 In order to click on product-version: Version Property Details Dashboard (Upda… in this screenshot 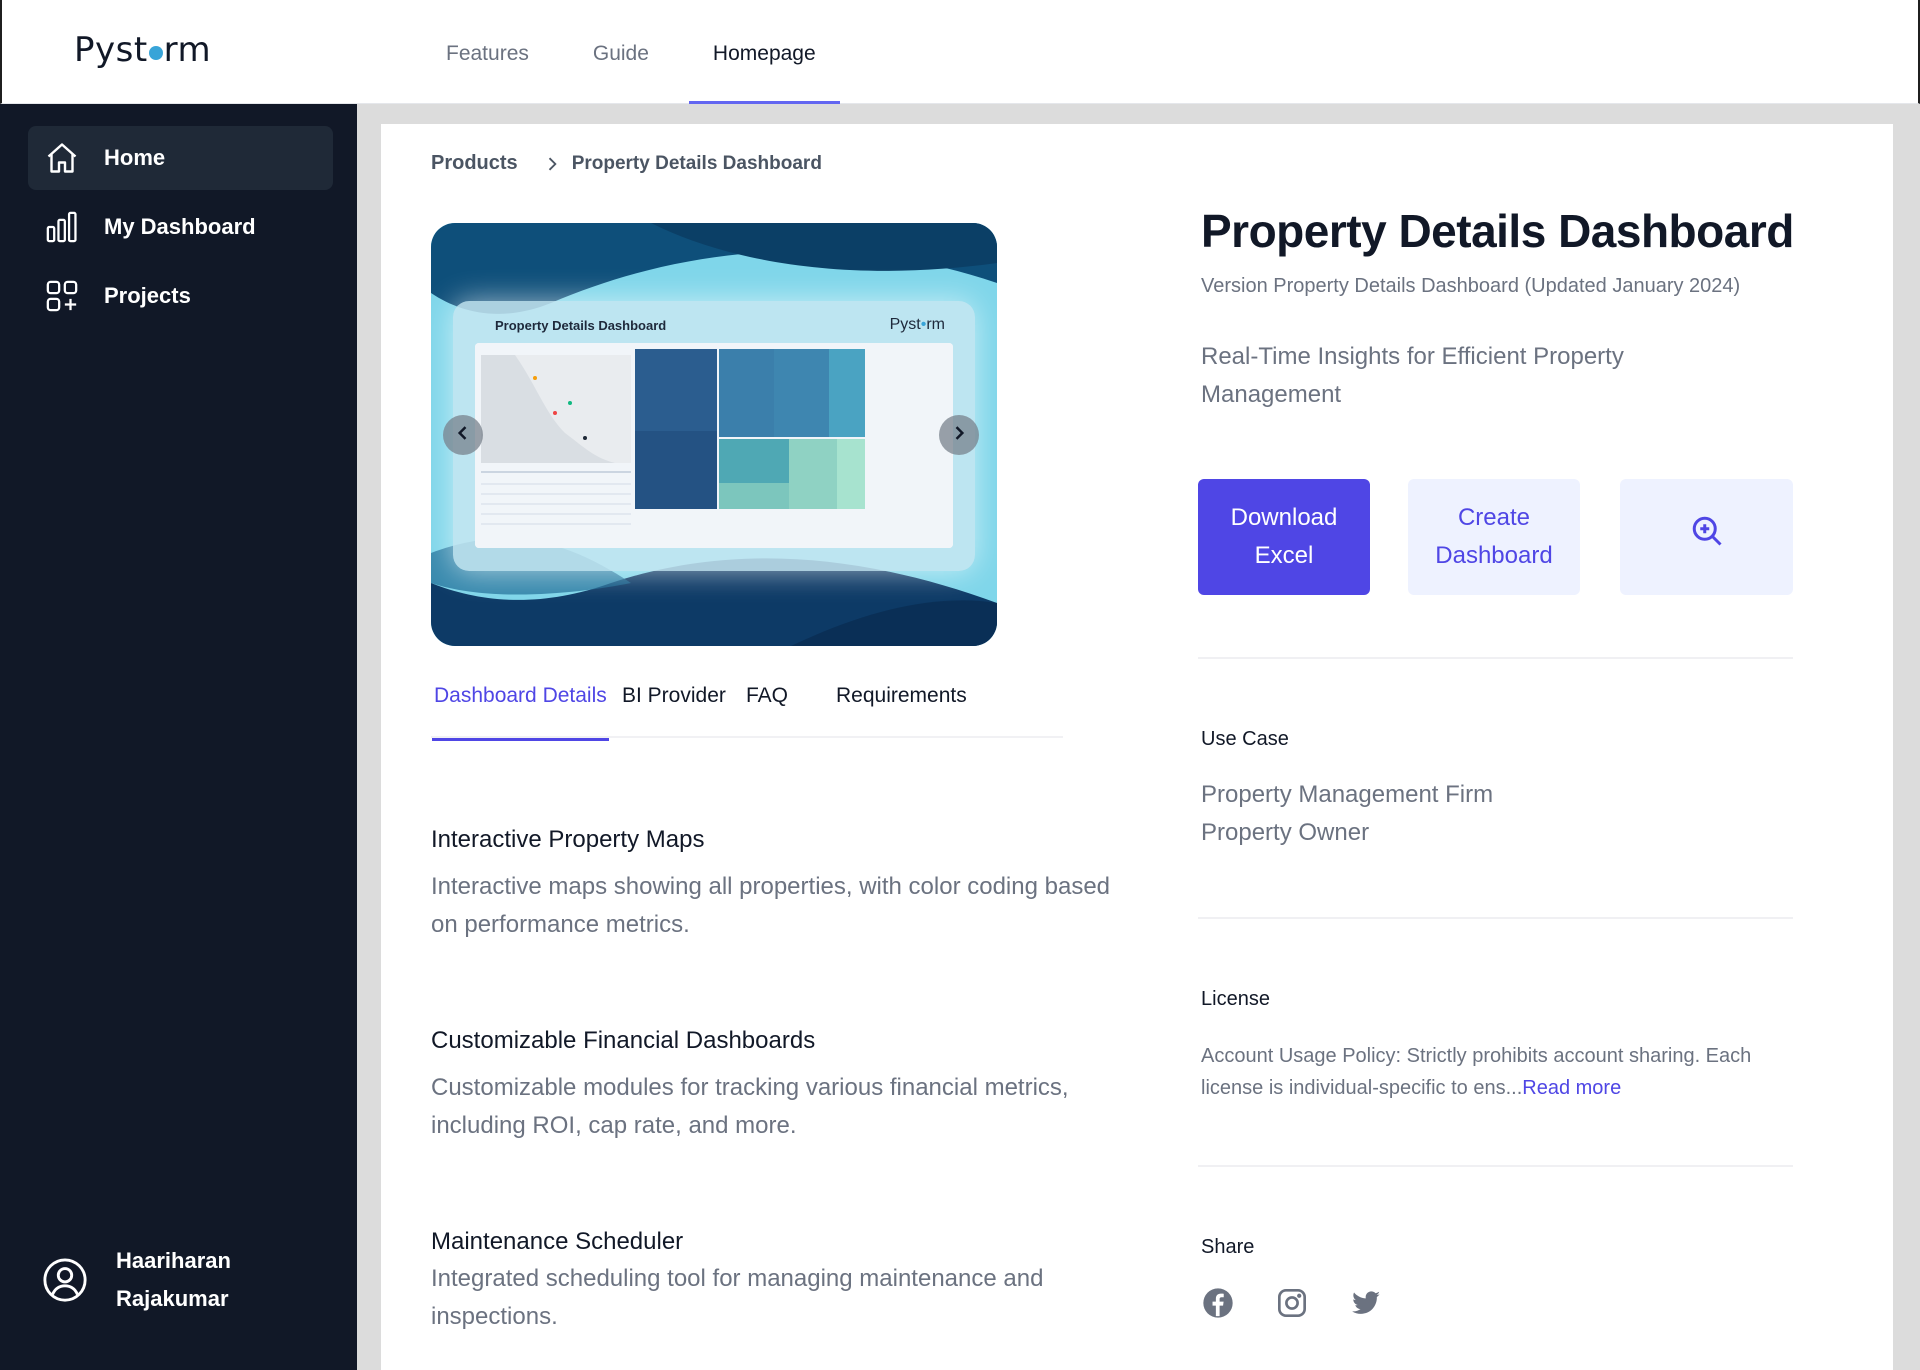, I will do `click(1471, 286)`.